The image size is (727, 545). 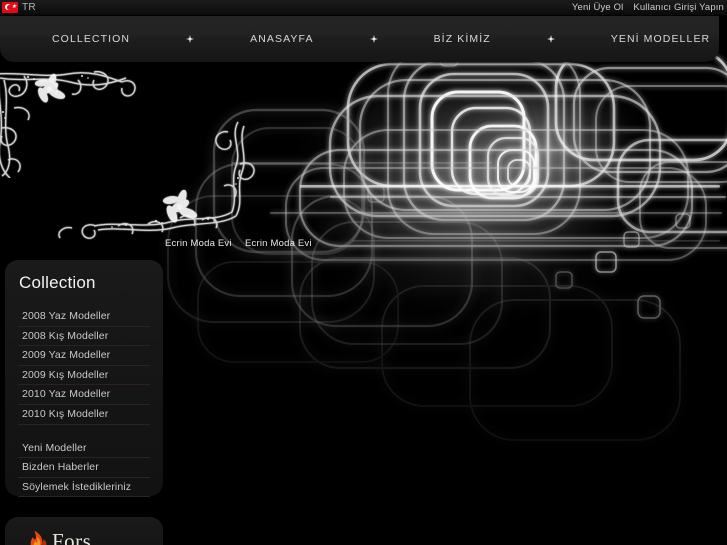 I want to click on list-item: 2008 Kış Modeller, so click(x=84, y=337).